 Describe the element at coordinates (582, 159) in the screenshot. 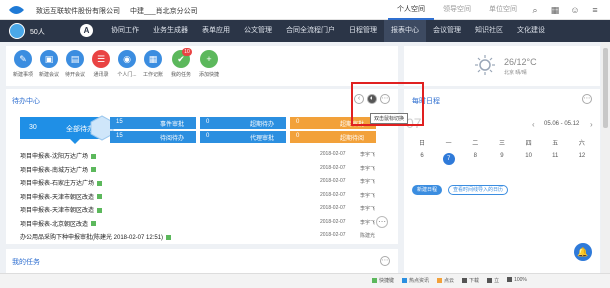

I see `calendar-day: 12` at that location.